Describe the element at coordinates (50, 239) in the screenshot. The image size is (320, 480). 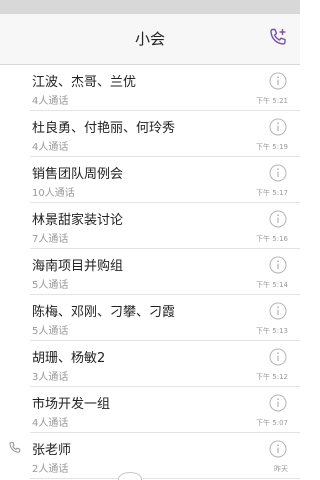
I see `participant-count: 7人通话` at that location.